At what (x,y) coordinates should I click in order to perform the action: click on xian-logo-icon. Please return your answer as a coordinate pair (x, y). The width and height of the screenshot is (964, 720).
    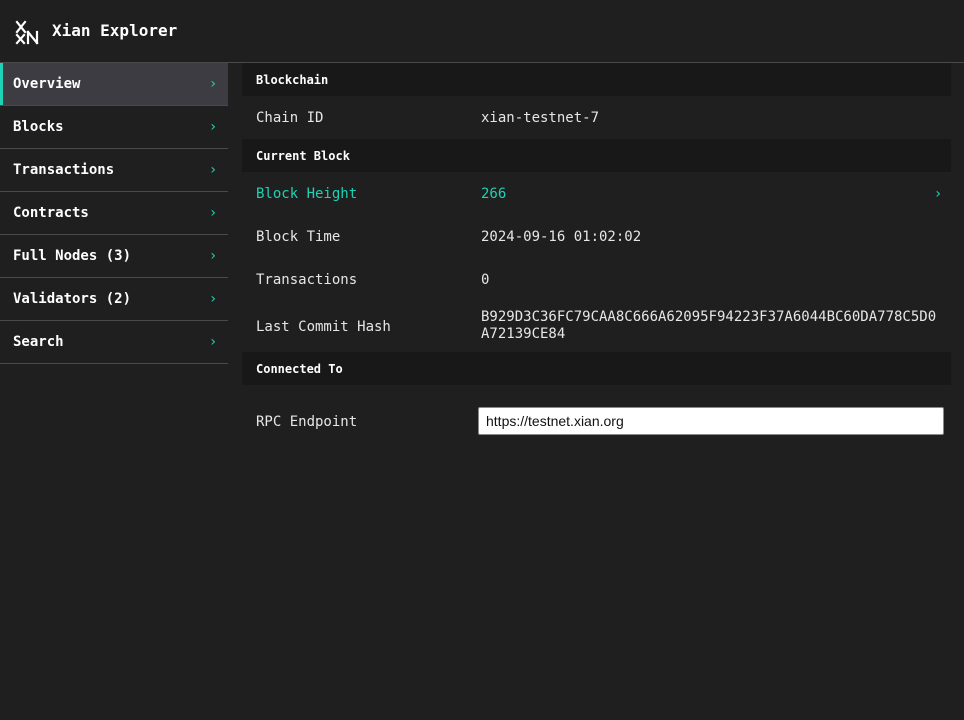
    Looking at the image, I should click on (27, 32).